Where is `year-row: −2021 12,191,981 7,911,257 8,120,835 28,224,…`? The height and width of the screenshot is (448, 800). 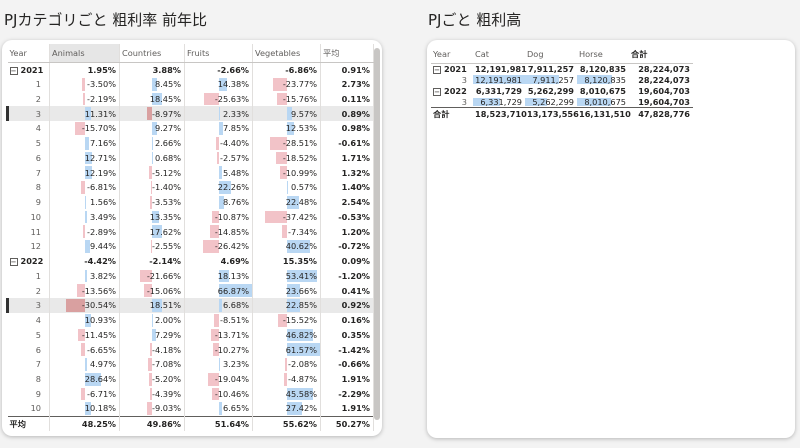 year-row: −2021 12,191,981 7,911,257 8,120,835 28,224,… is located at coordinates (562, 68).